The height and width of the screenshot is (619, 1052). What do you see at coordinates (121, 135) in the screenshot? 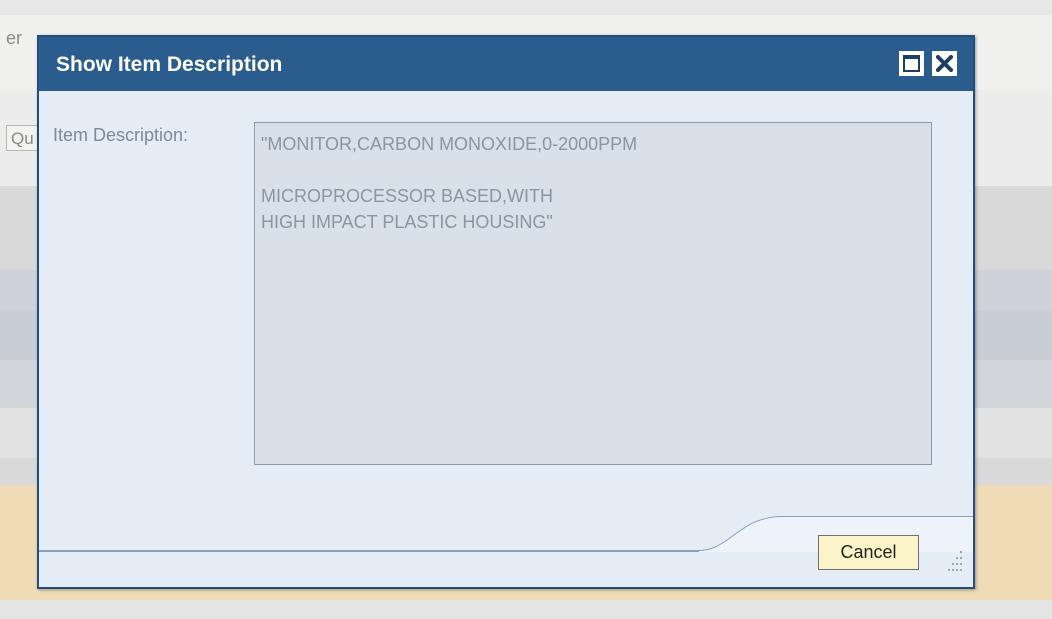
I see `item-description-label: Item Description:` at bounding box center [121, 135].